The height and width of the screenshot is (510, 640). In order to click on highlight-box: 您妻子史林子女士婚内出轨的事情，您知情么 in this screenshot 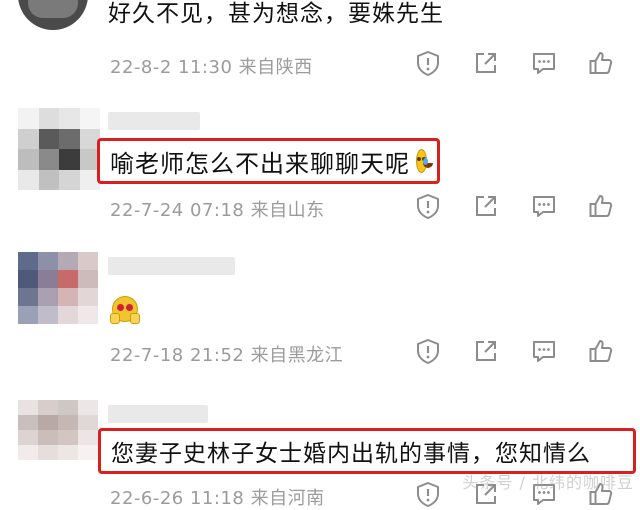, I will do `click(367, 451)`.